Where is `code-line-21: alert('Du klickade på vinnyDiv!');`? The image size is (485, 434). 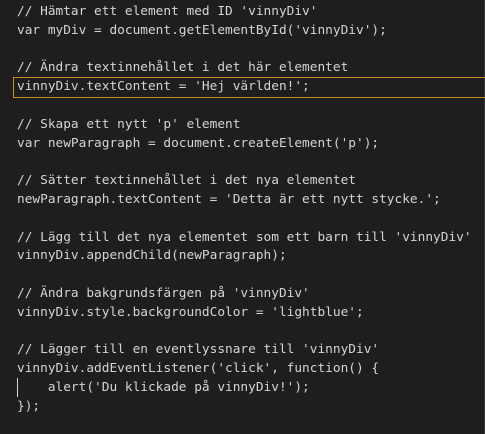
code-line-21: alert('Du klickade på vinnyDiv!'); is located at coordinates (250, 388).